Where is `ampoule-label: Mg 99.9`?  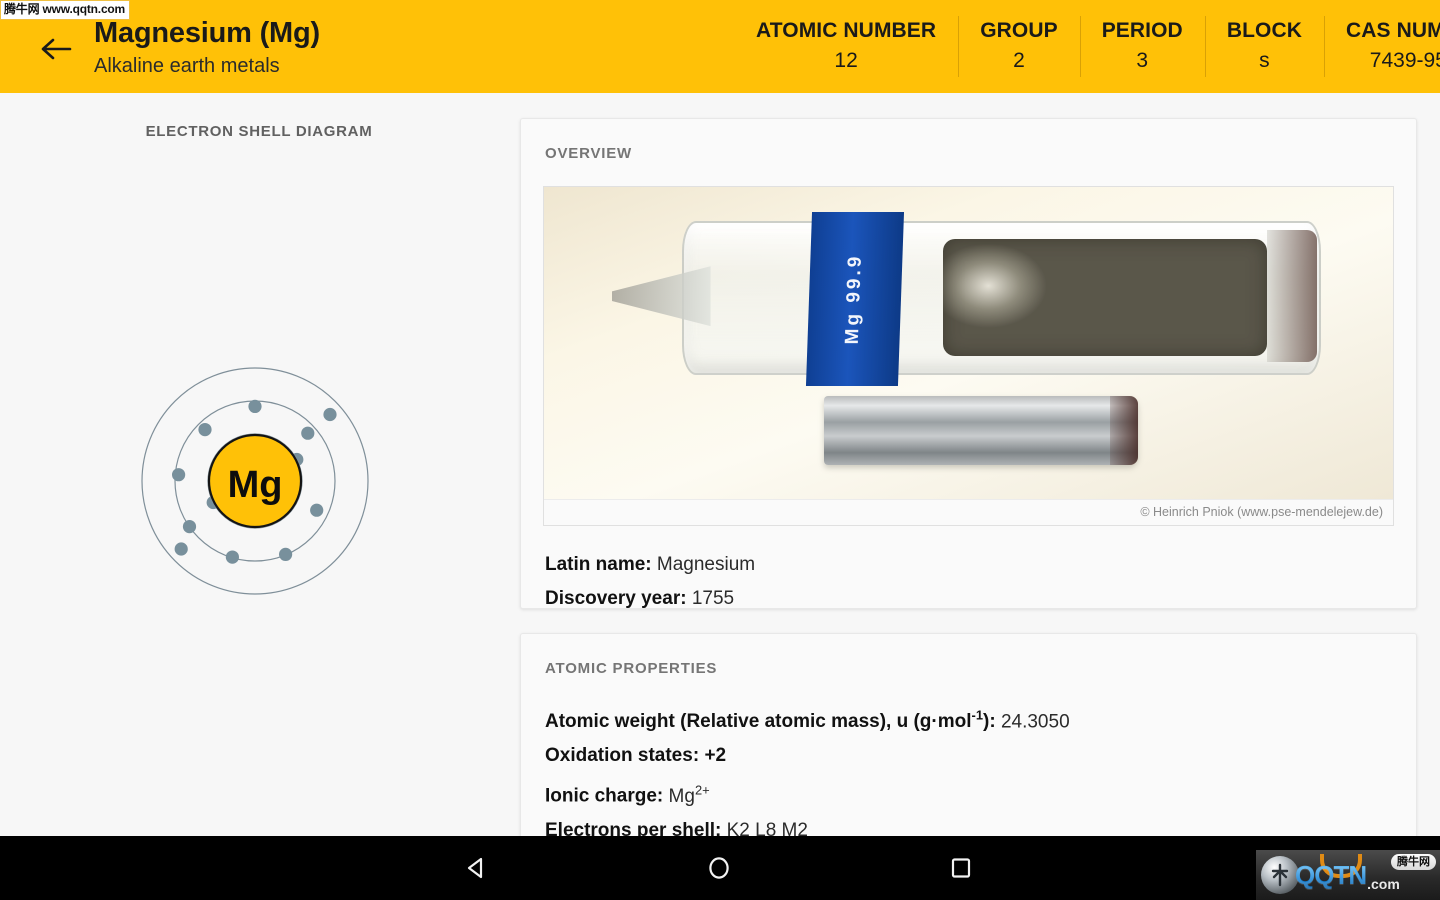 ampoule-label: Mg 99.9 is located at coordinates (855, 299).